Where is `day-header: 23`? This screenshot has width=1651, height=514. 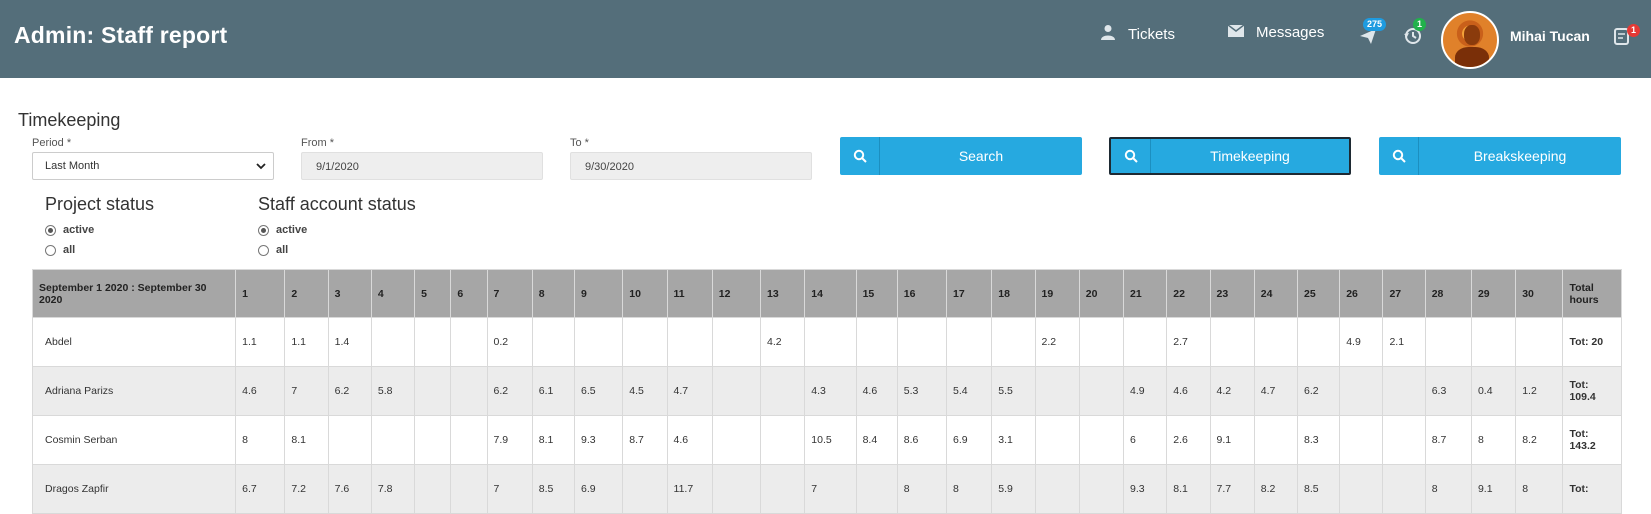 day-header: 23 is located at coordinates (1232, 293).